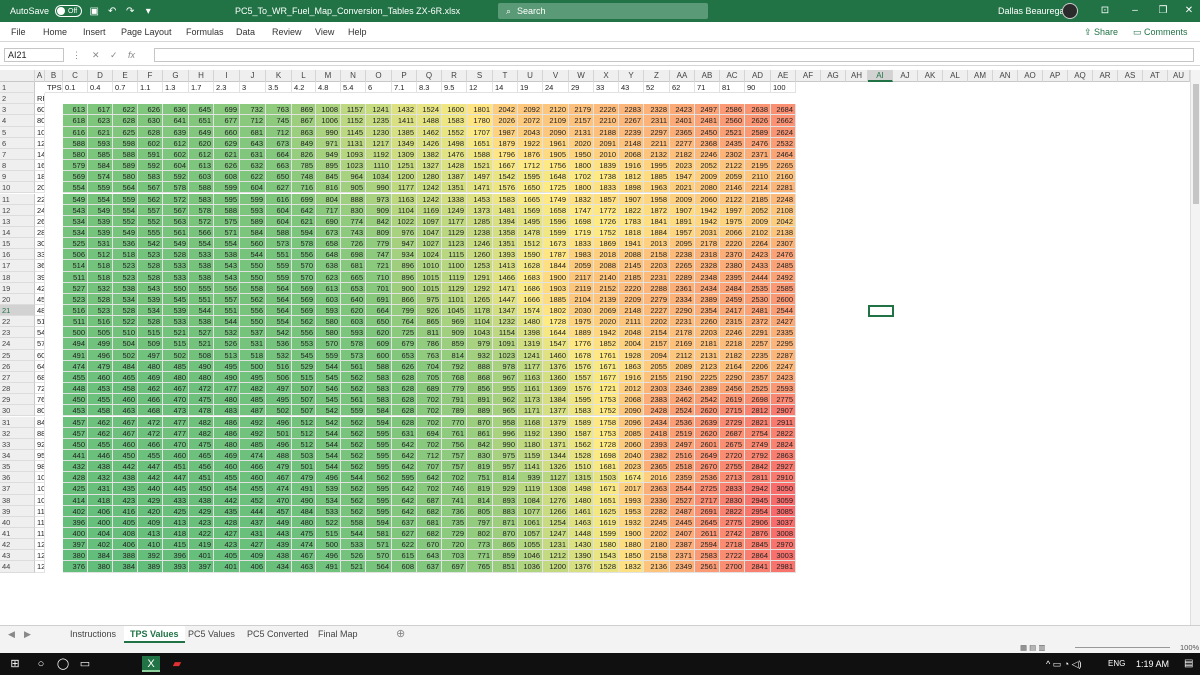 The image size is (1200, 675). I want to click on cell-n15: 726, so click(353, 244).